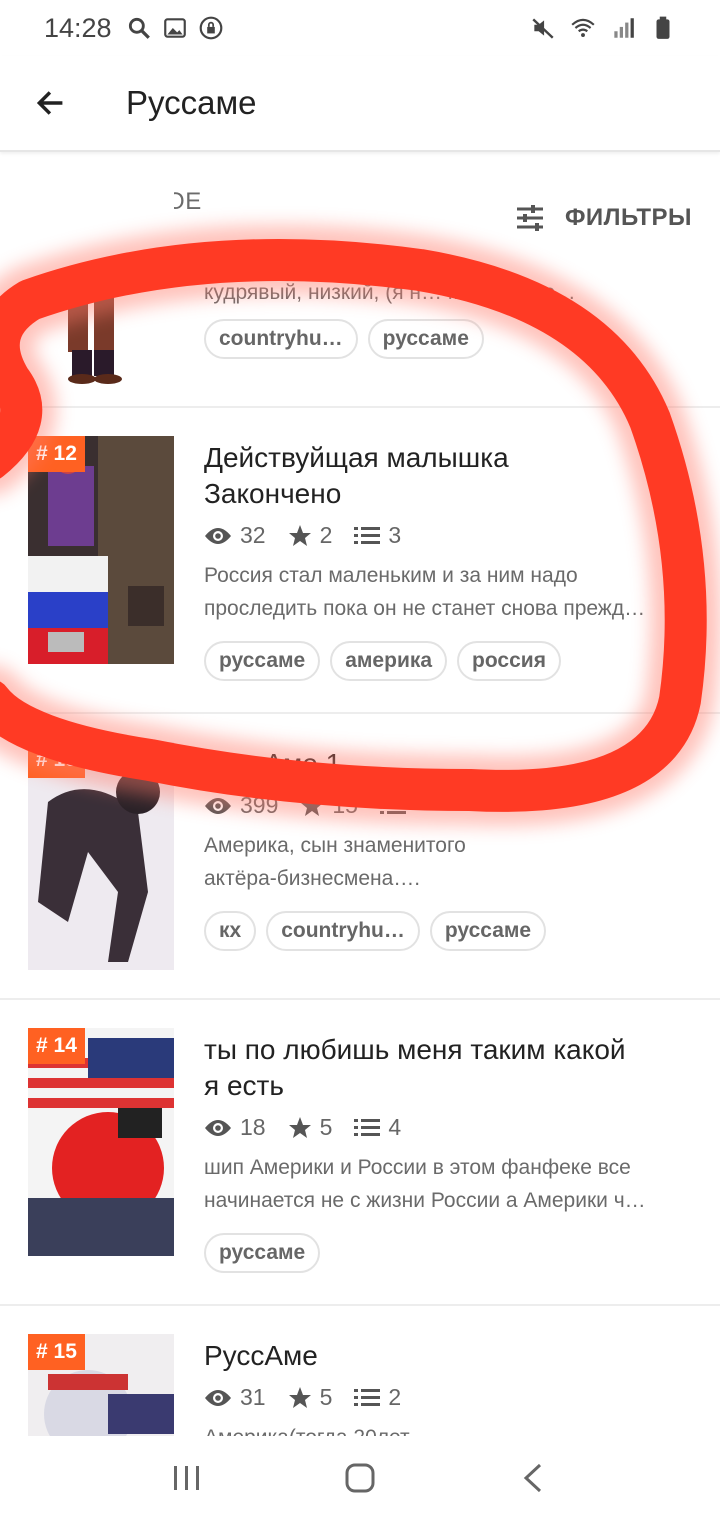 The image size is (720, 1520). I want to click on signal-icon, so click(624, 28).